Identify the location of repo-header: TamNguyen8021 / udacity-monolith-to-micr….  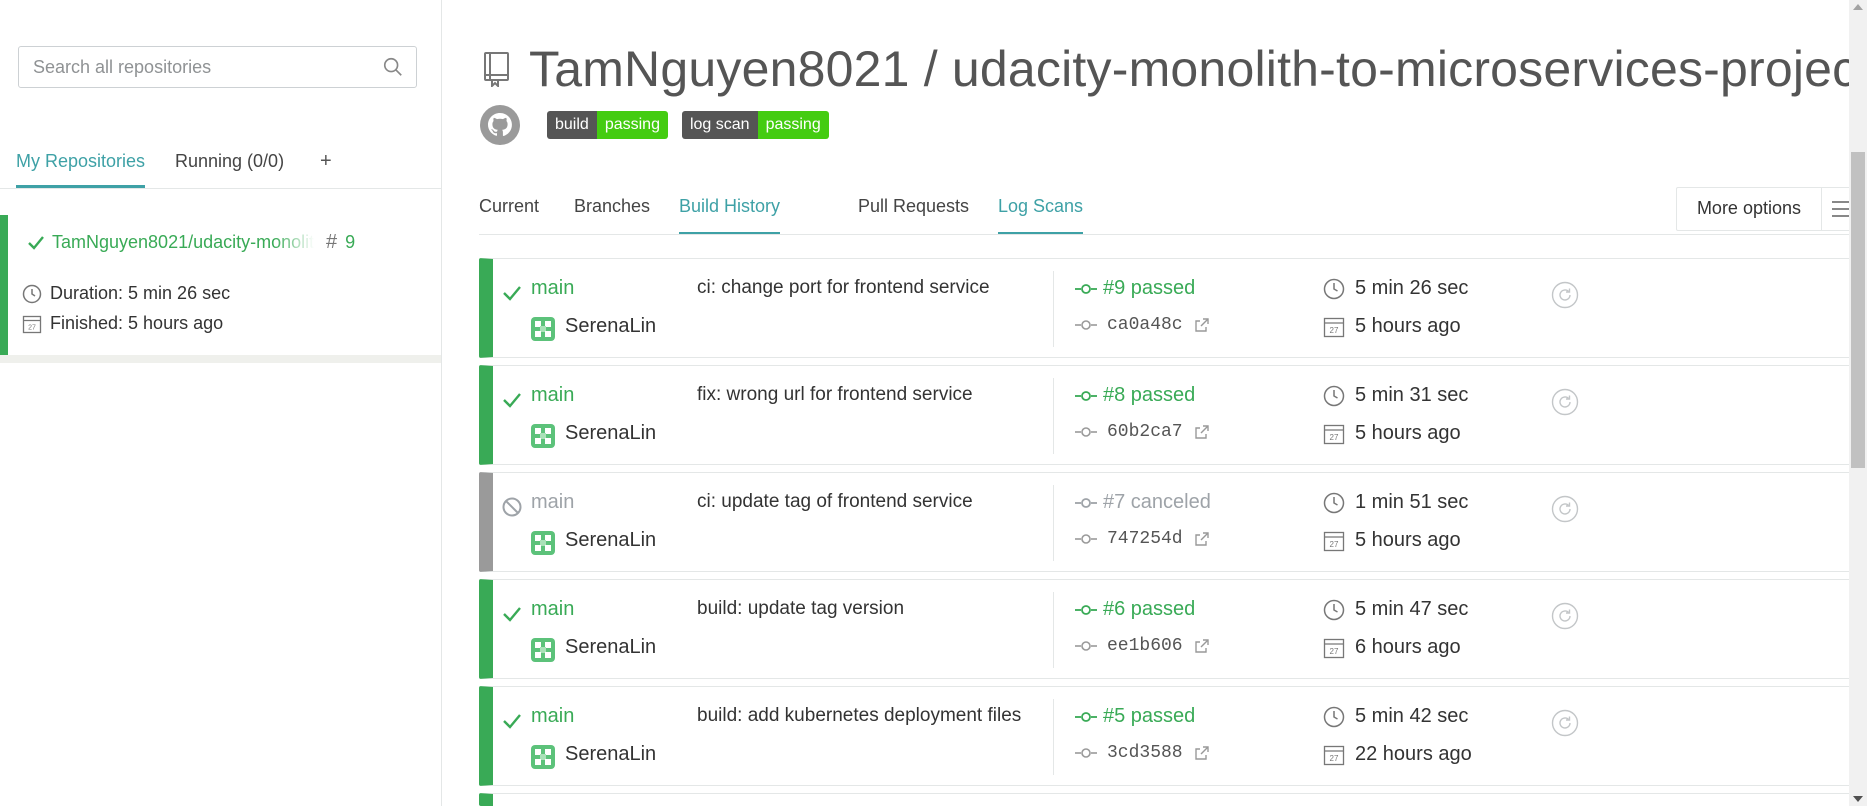
(1174, 69).